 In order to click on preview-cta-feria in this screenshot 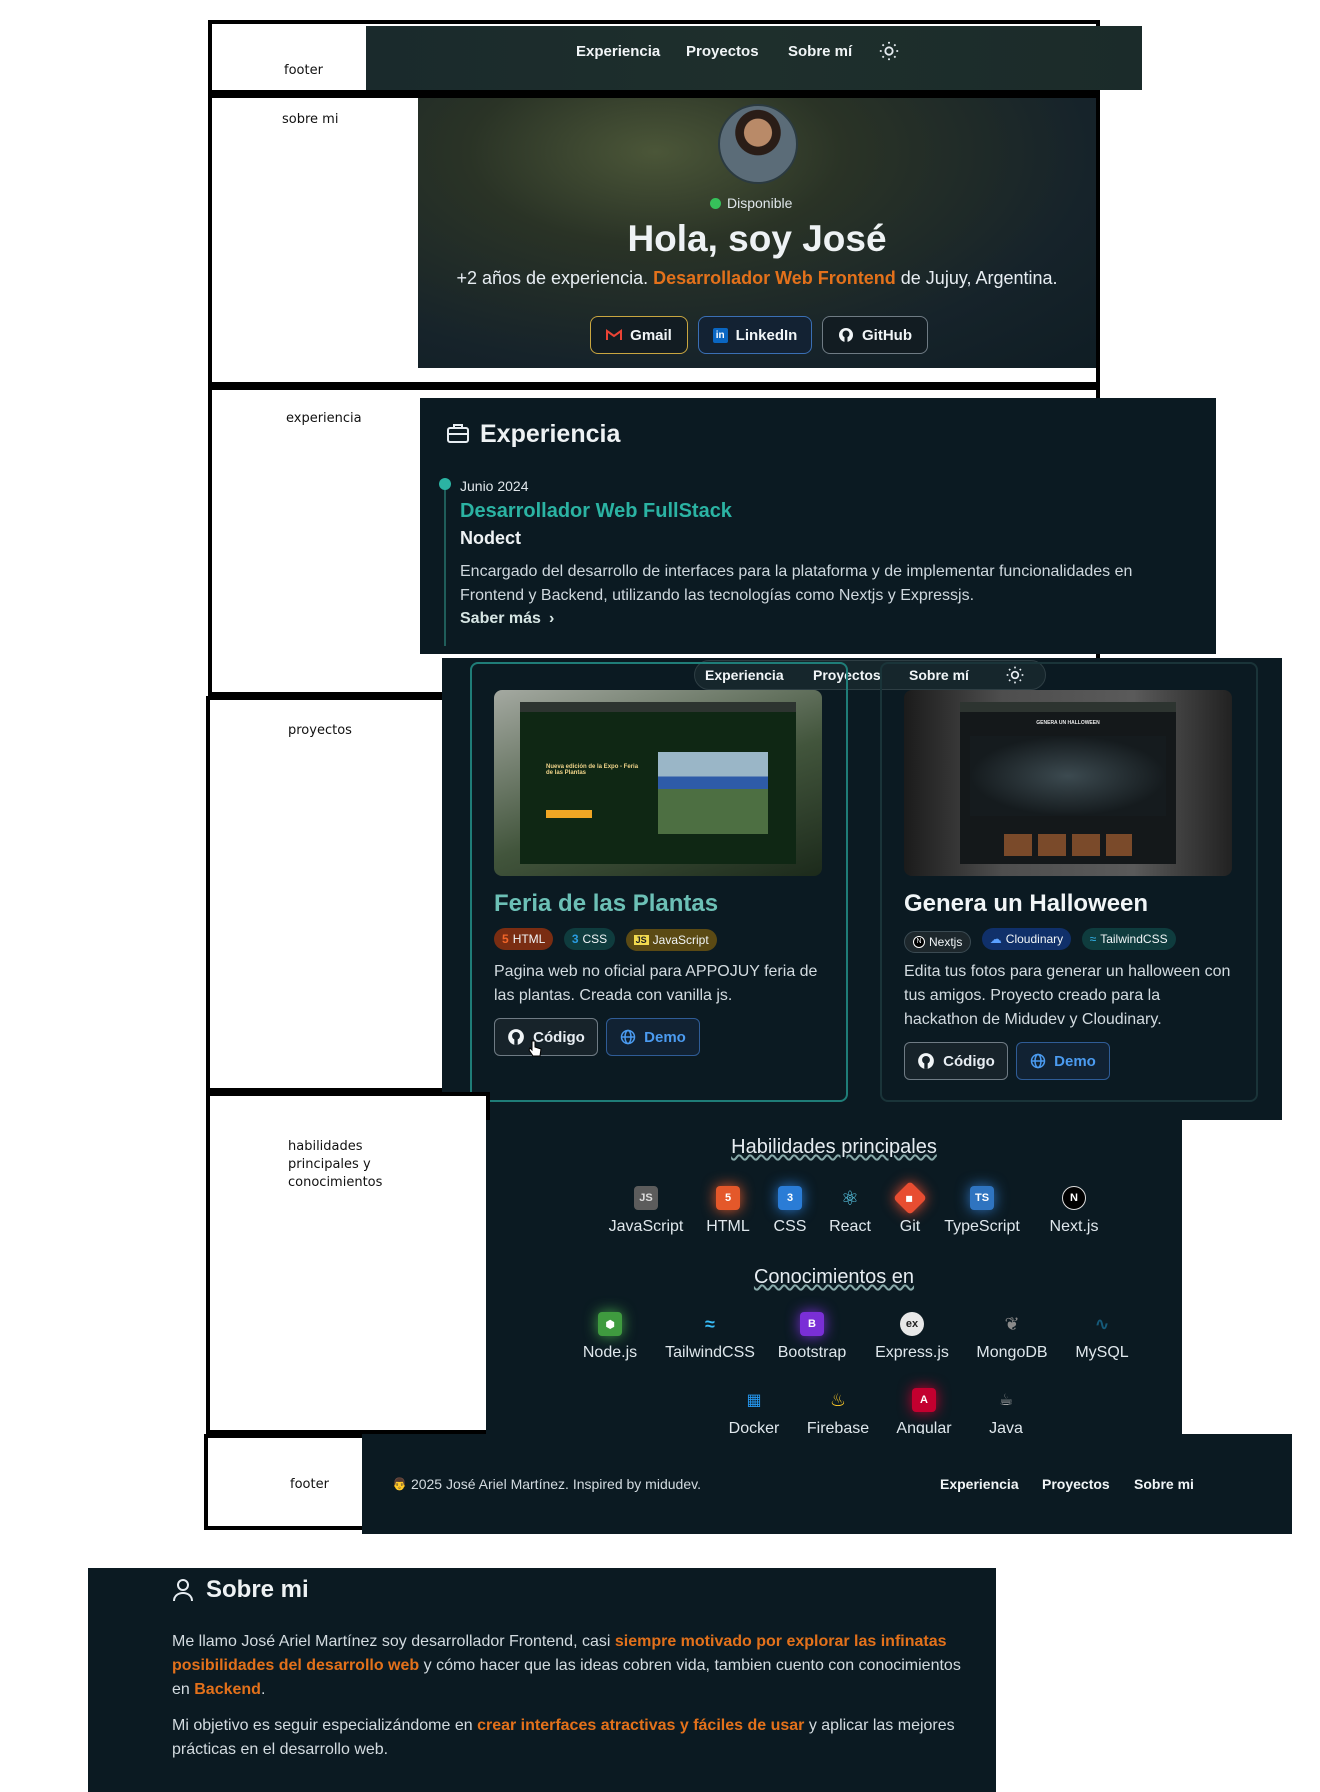, I will do `click(569, 814)`.